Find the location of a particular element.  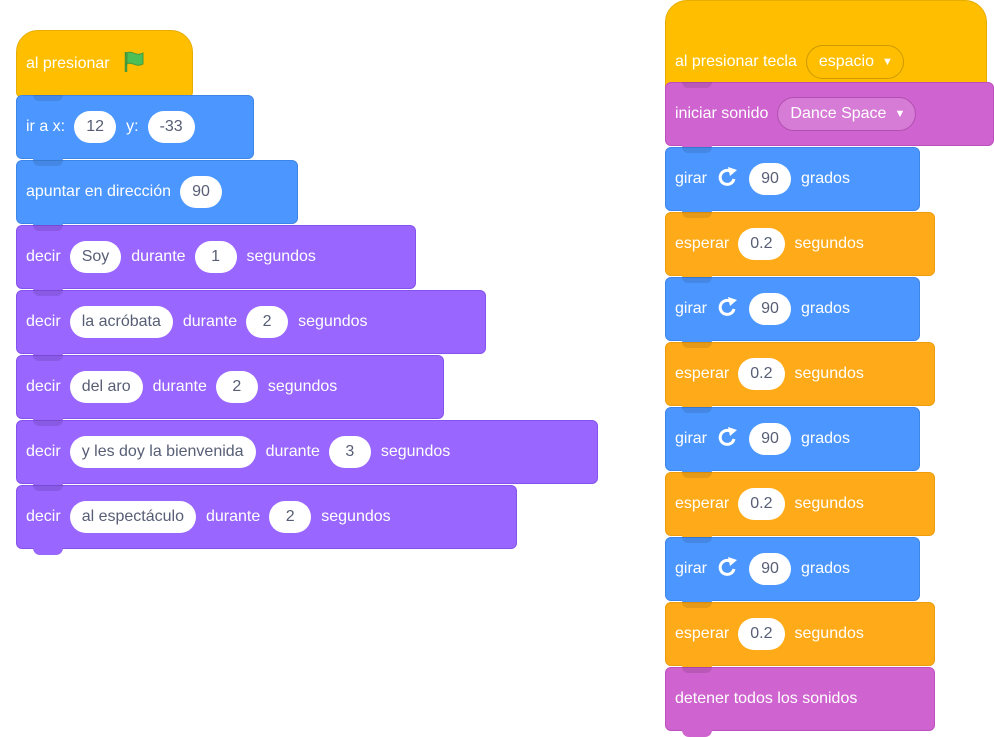

start-sound-block: iniciar sonido Dance Space ▼ is located at coordinates (829, 117).